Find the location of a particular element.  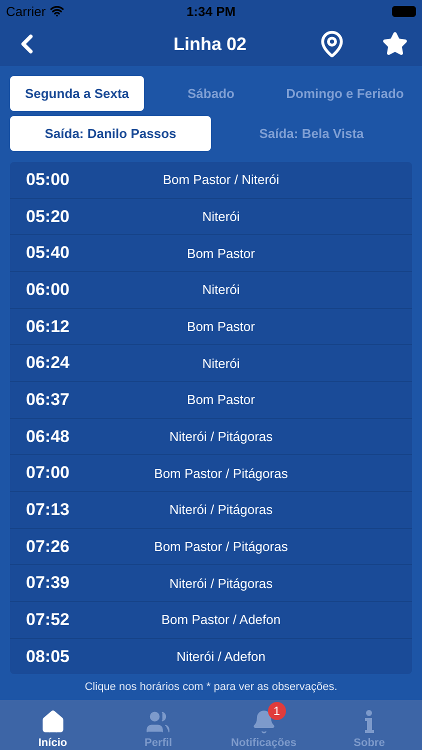

direction-tab: Saída: Danilo Passos is located at coordinates (110, 133).